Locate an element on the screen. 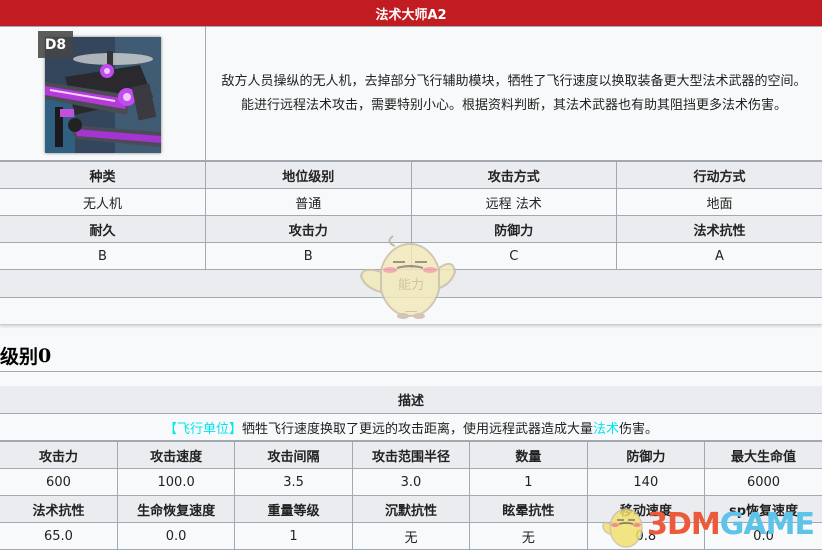 This screenshot has width=822, height=550. stat-header-count: 数量 is located at coordinates (528, 455).